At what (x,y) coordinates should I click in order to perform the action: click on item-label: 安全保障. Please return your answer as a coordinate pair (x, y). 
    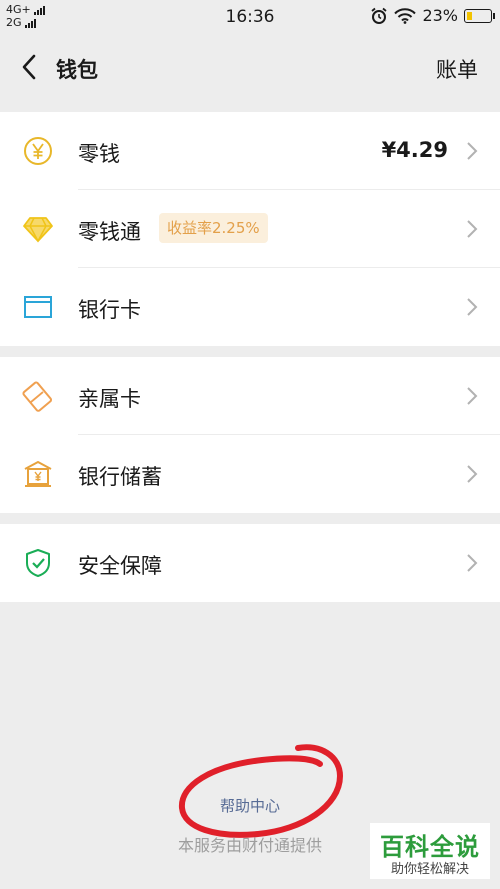
    Looking at the image, I should click on (120, 566).